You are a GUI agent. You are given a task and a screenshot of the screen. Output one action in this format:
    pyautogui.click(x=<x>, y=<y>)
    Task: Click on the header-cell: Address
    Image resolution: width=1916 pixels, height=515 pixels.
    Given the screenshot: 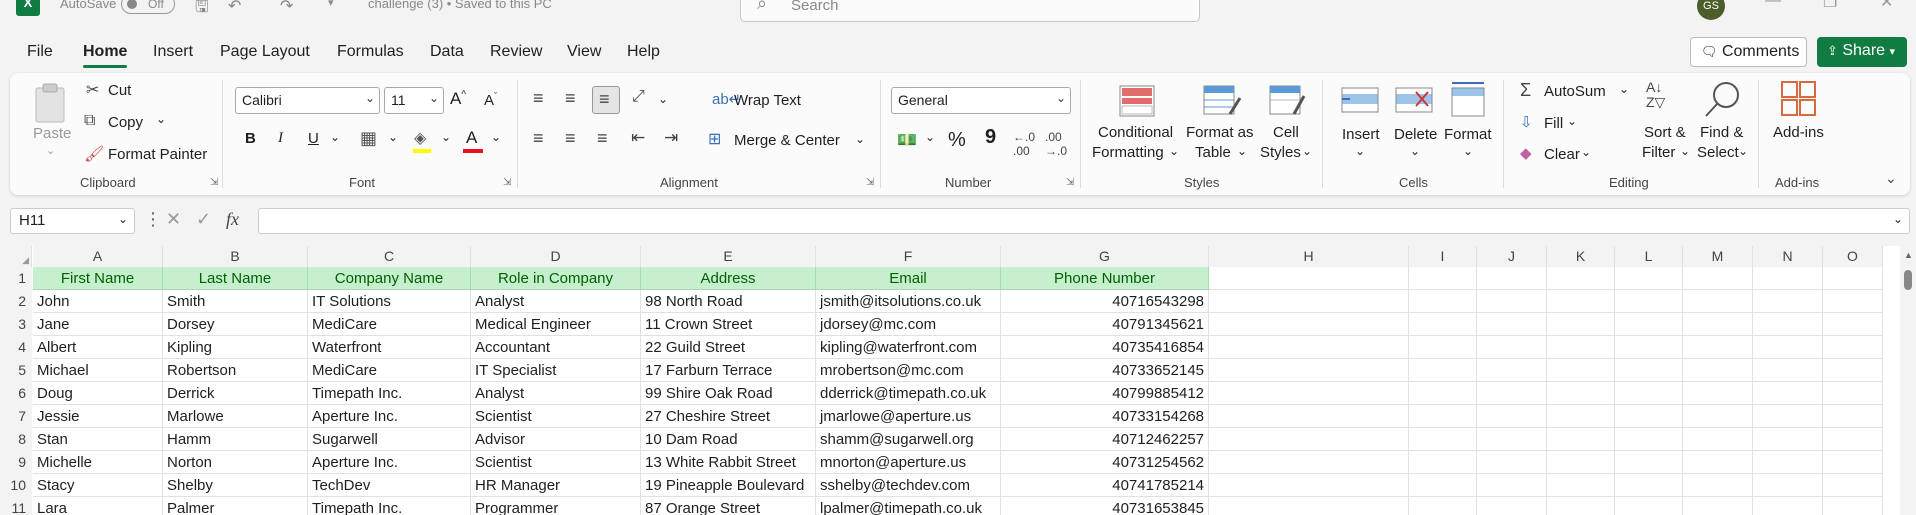 What is the action you would take?
    pyautogui.click(x=728, y=278)
    